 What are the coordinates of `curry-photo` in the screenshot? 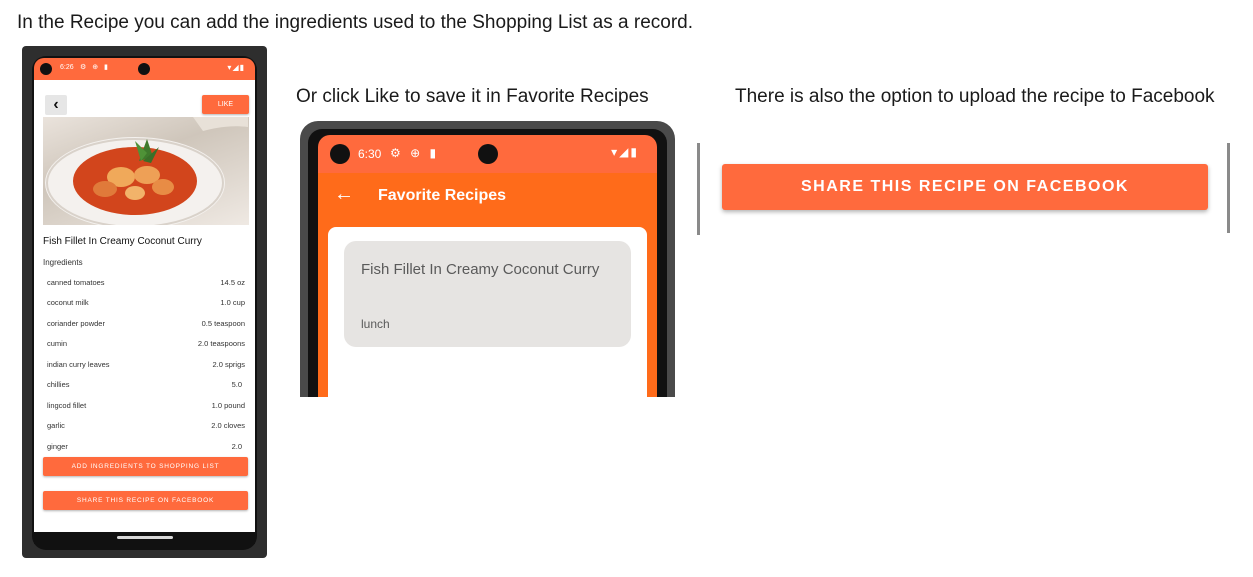 It's located at (146, 171).